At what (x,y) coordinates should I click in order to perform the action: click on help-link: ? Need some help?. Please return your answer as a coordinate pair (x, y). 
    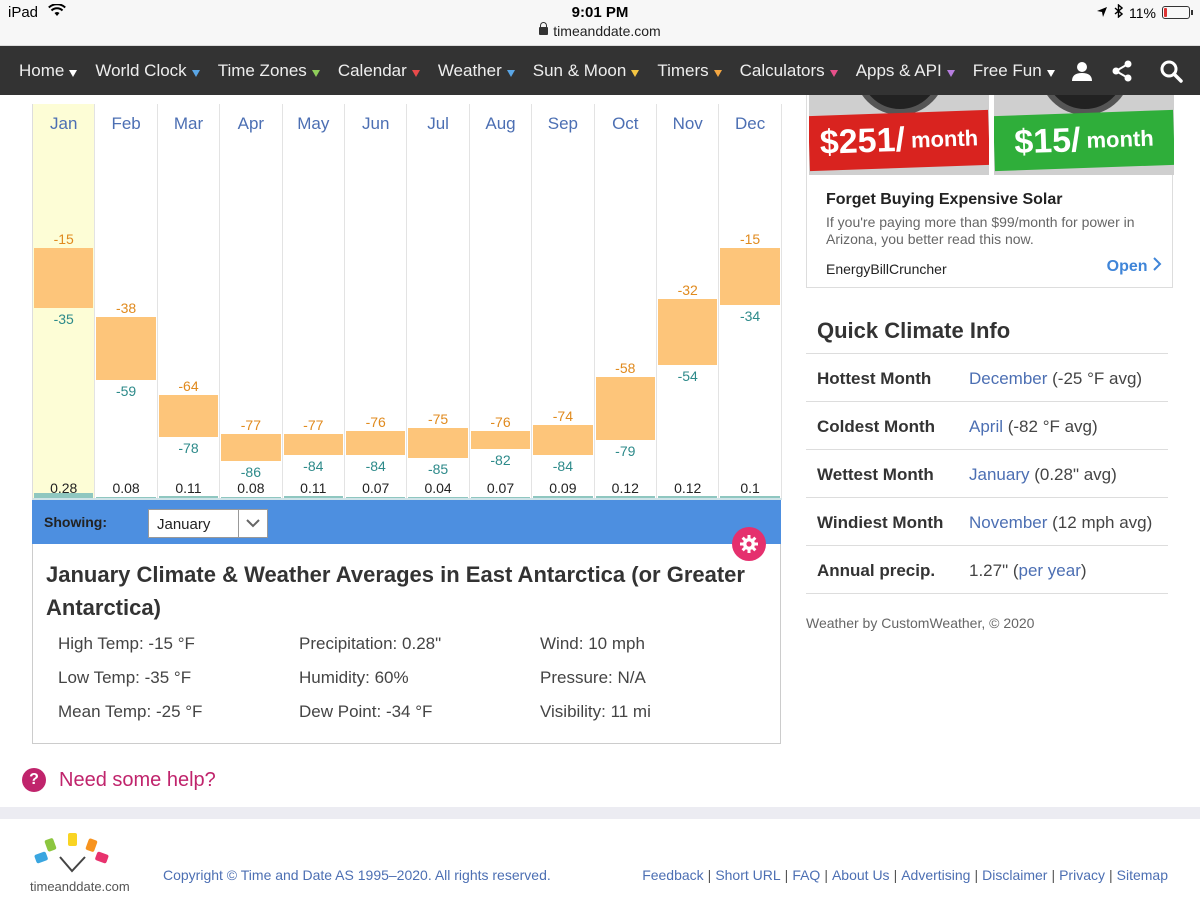
    Looking at the image, I should click on (119, 780).